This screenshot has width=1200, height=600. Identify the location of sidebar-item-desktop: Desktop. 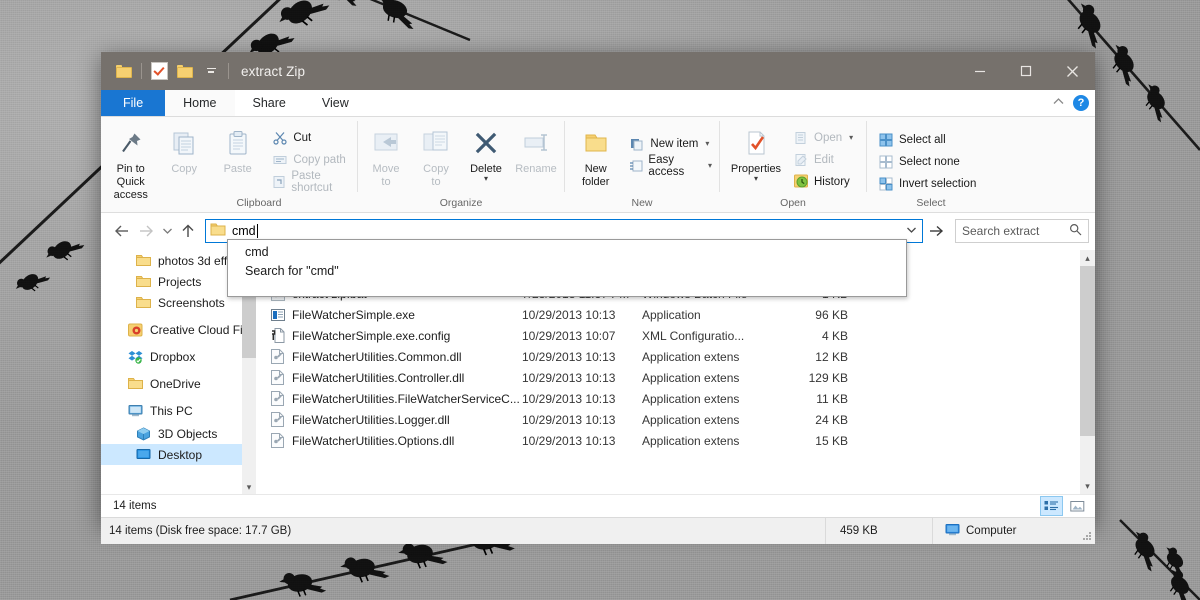
(178, 454).